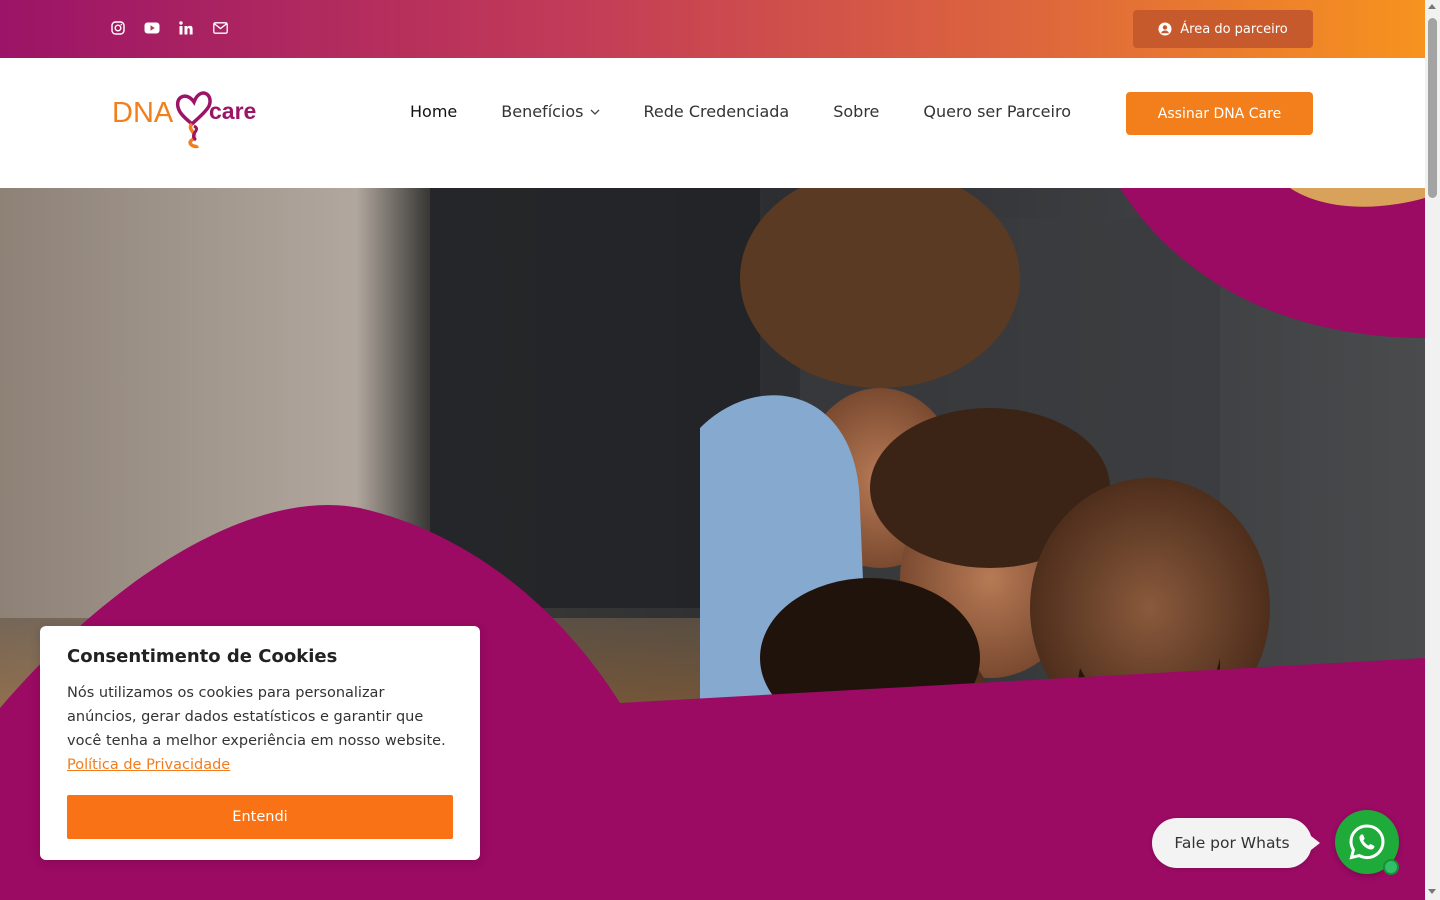 The width and height of the screenshot is (1440, 900). Describe the element at coordinates (169, 28) in the screenshot. I see `social-links` at that location.